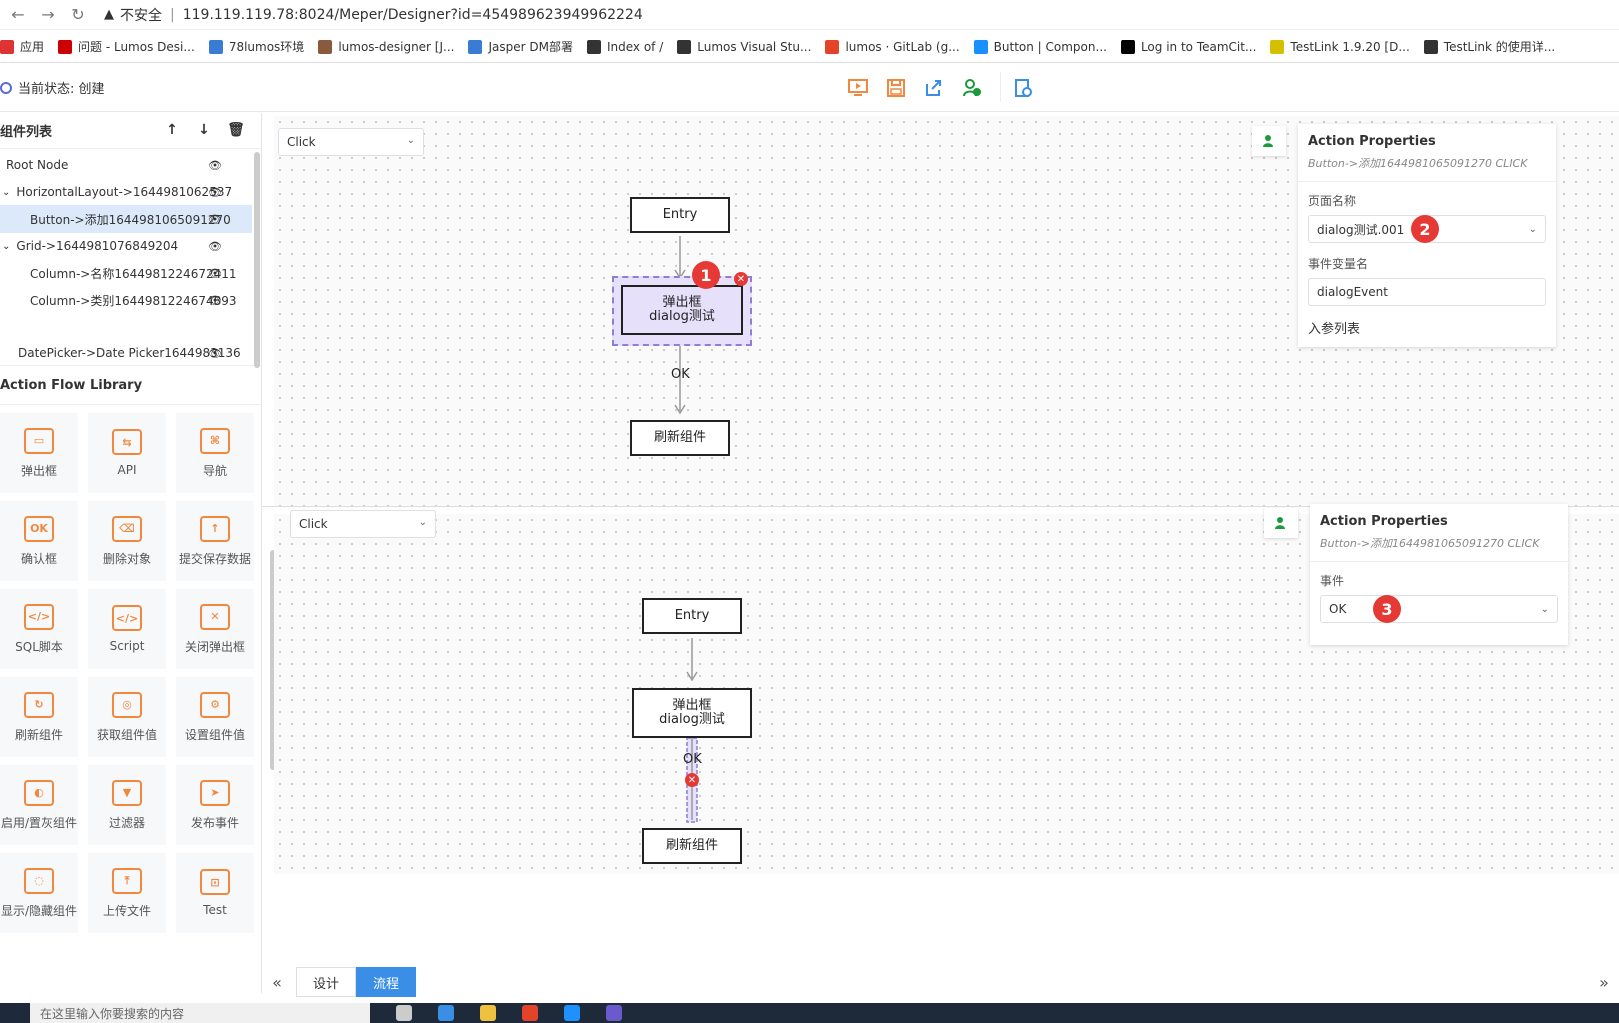 This screenshot has height=1023, width=1619. What do you see at coordinates (404, 1013) in the screenshot?
I see `task-view-icon` at bounding box center [404, 1013].